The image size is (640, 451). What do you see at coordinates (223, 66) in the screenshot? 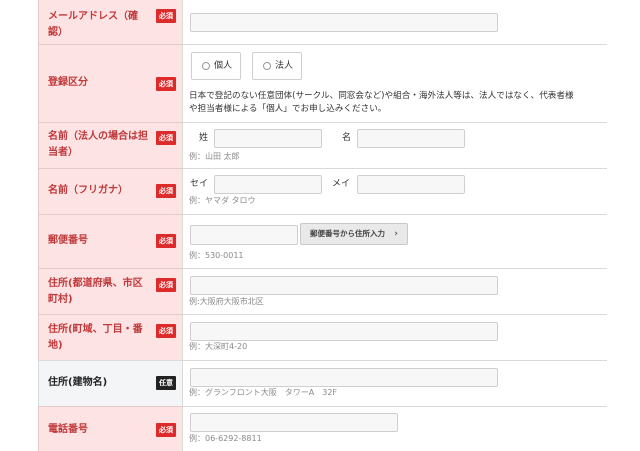
I see `radio-label: 個人` at bounding box center [223, 66].